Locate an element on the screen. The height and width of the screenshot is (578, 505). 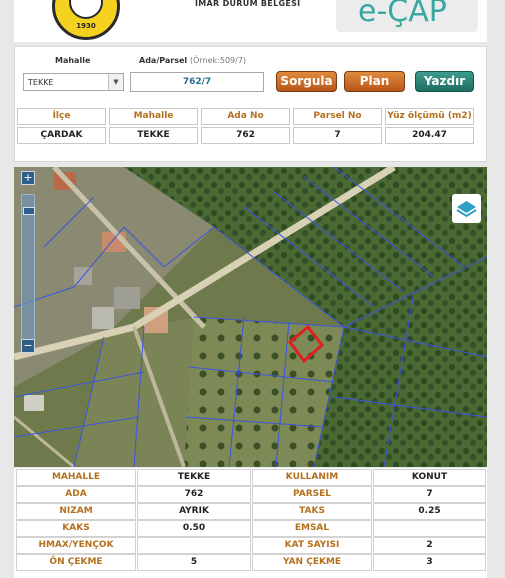
zoom-slider is located at coordinates (28, 267).